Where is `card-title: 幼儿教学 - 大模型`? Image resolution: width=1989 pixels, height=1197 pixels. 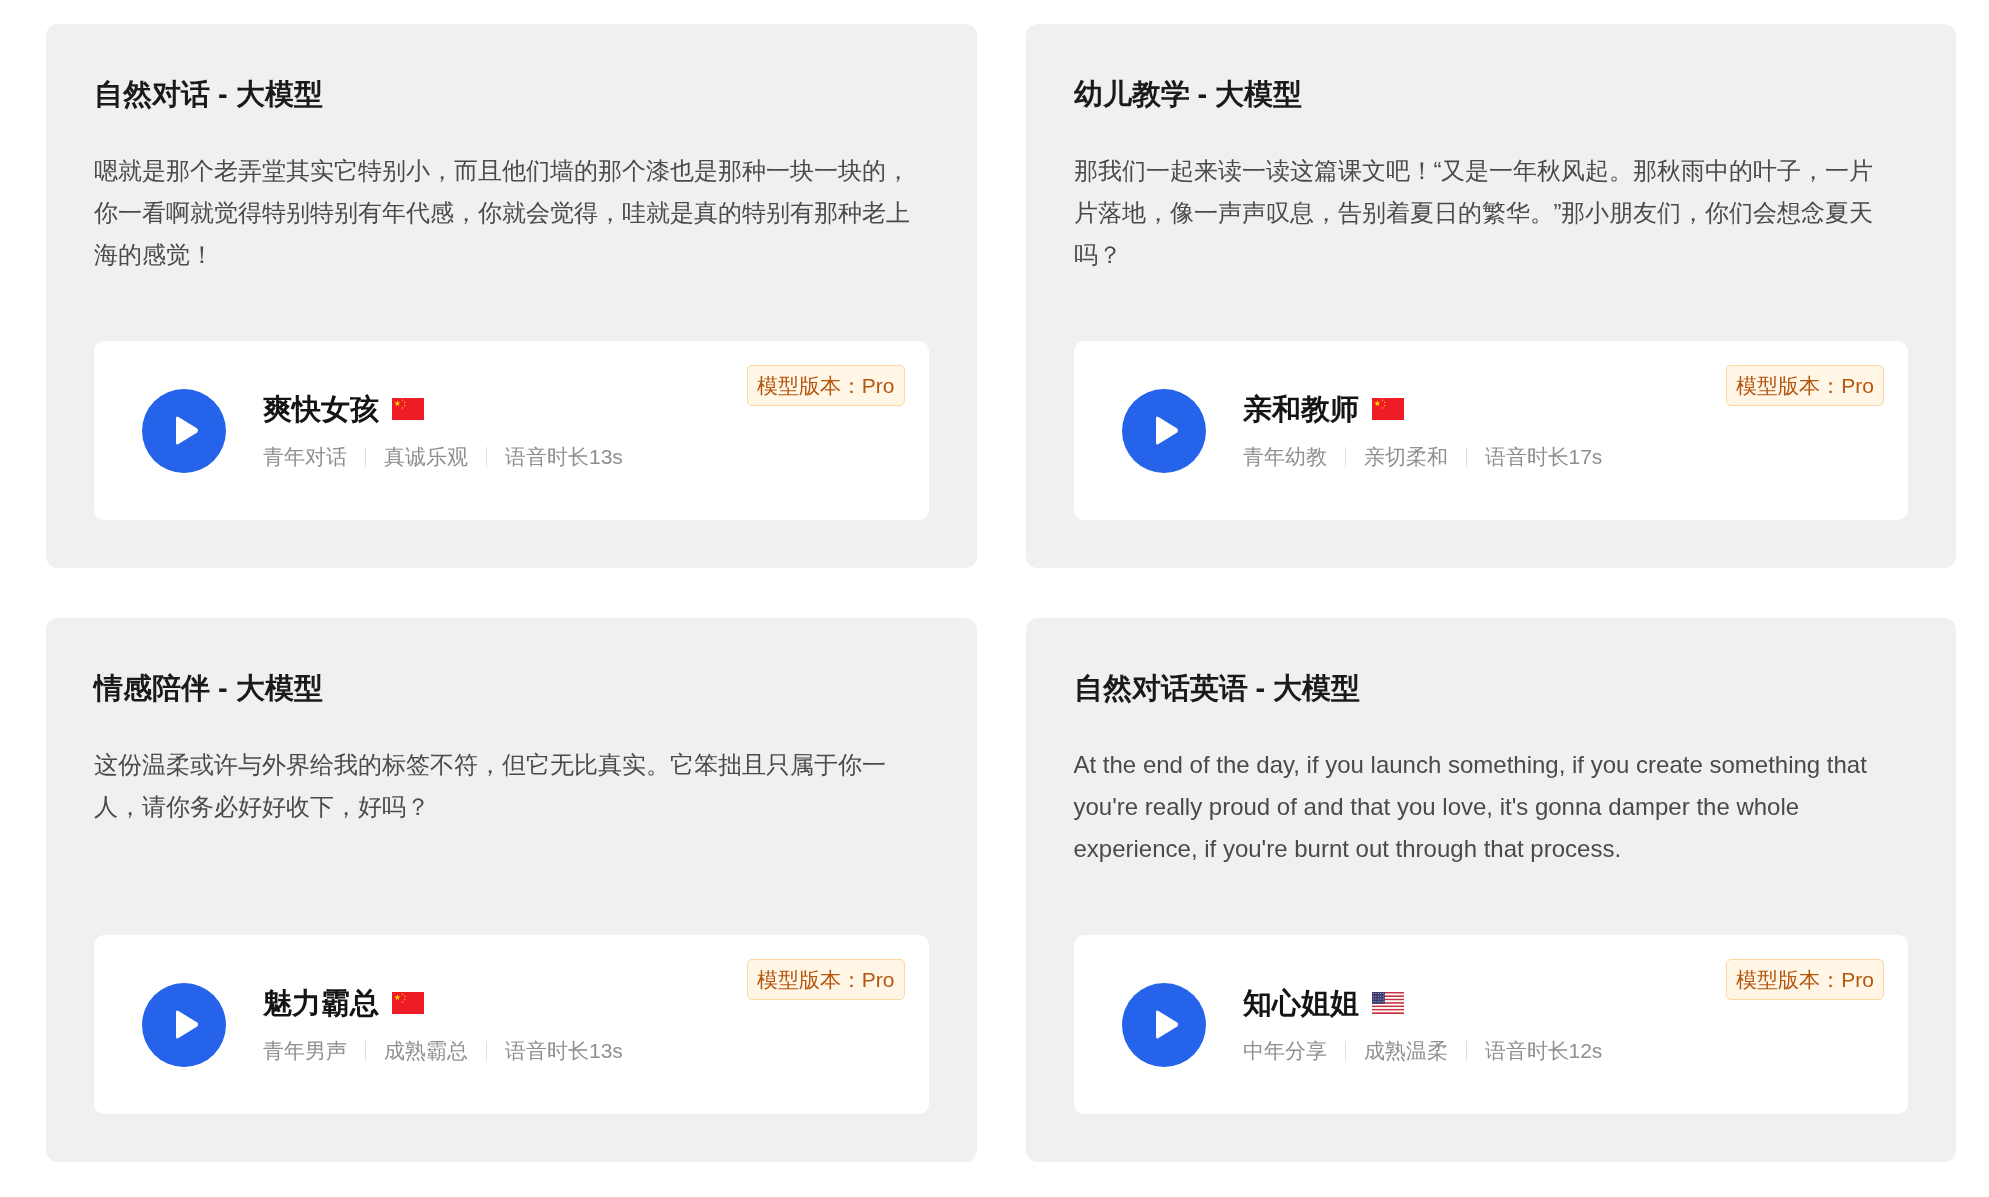
card-title: 幼儿教学 - 大模型 is located at coordinates (1188, 94).